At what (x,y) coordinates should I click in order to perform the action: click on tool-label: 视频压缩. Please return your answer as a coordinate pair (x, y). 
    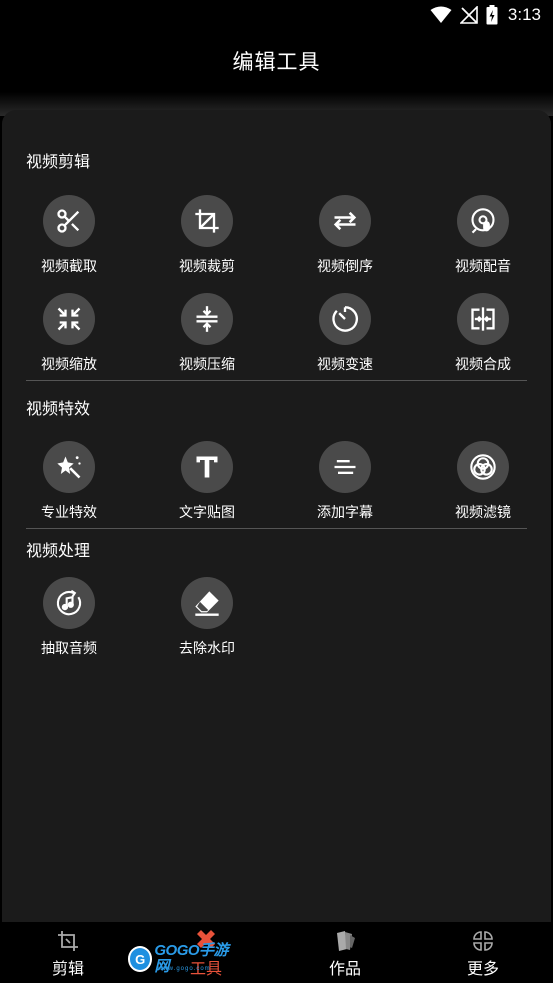
    Looking at the image, I should click on (207, 364).